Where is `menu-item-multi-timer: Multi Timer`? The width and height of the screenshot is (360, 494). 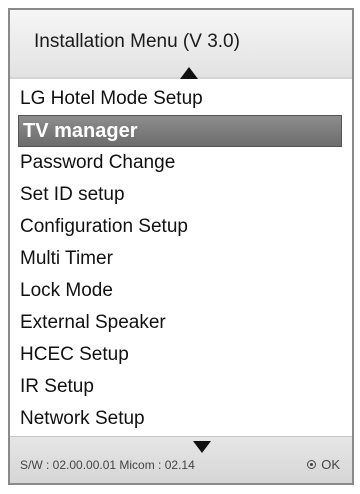
menu-item-multi-timer: Multi Timer is located at coordinates (181, 259).